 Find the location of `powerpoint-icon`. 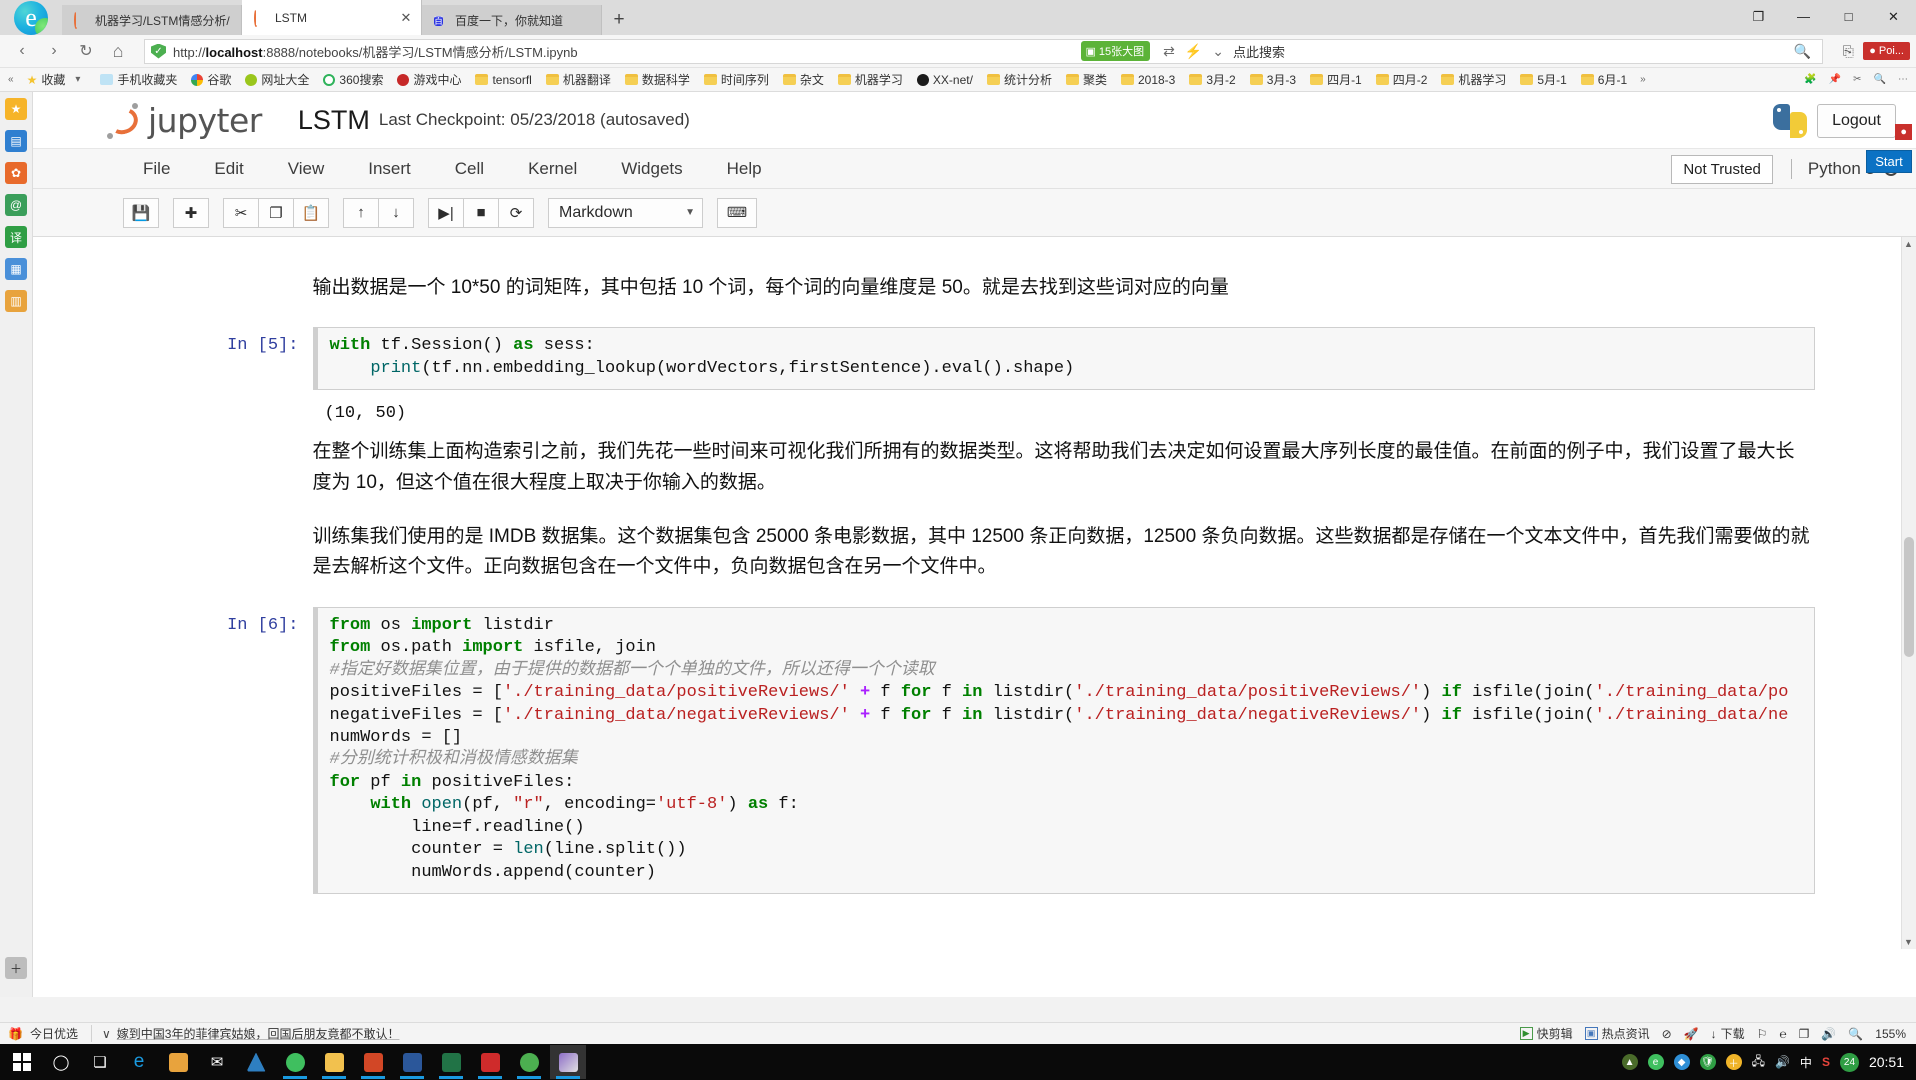

powerpoint-icon is located at coordinates (373, 1062).